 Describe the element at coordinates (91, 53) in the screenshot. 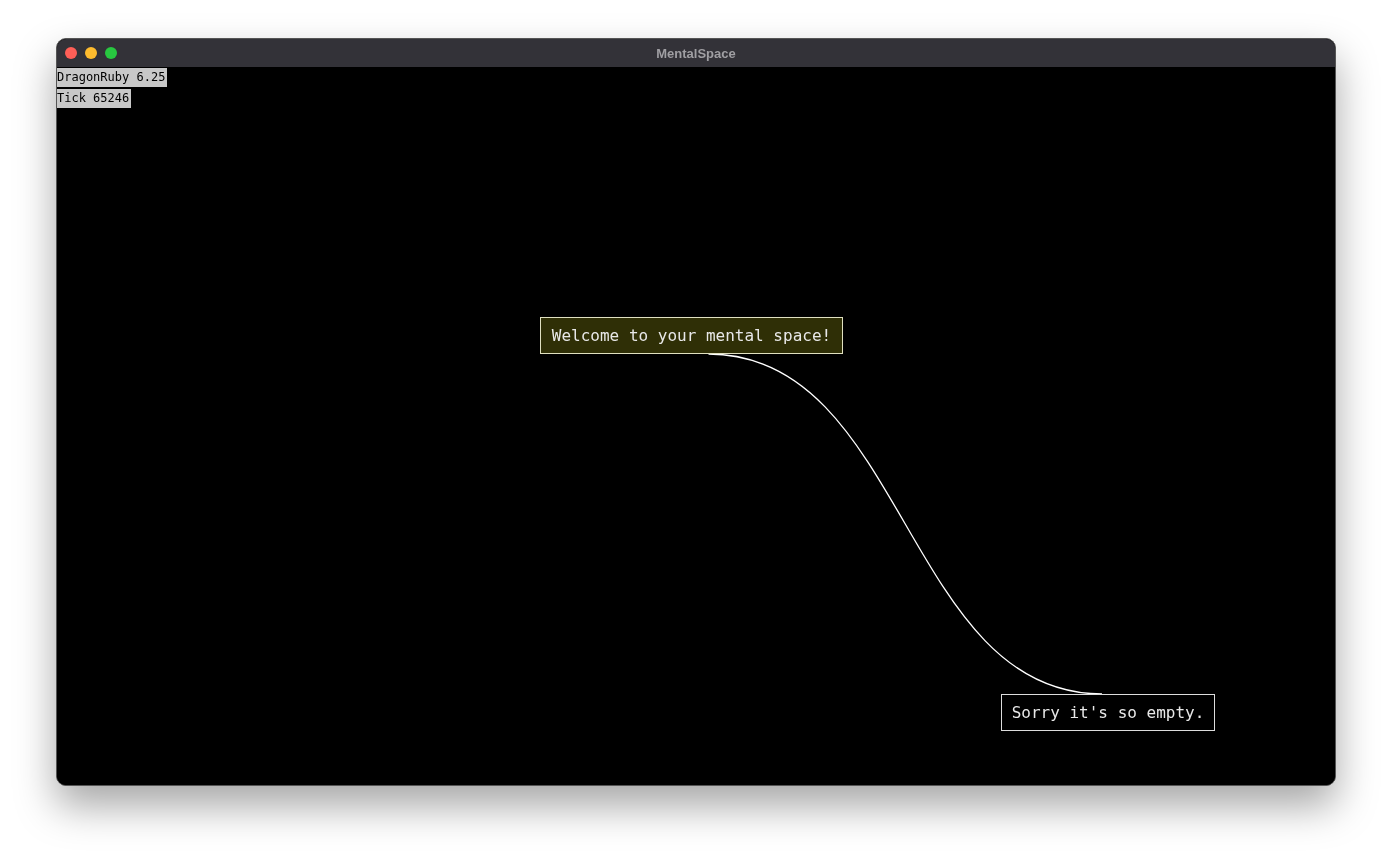

I see `minimize-button` at that location.